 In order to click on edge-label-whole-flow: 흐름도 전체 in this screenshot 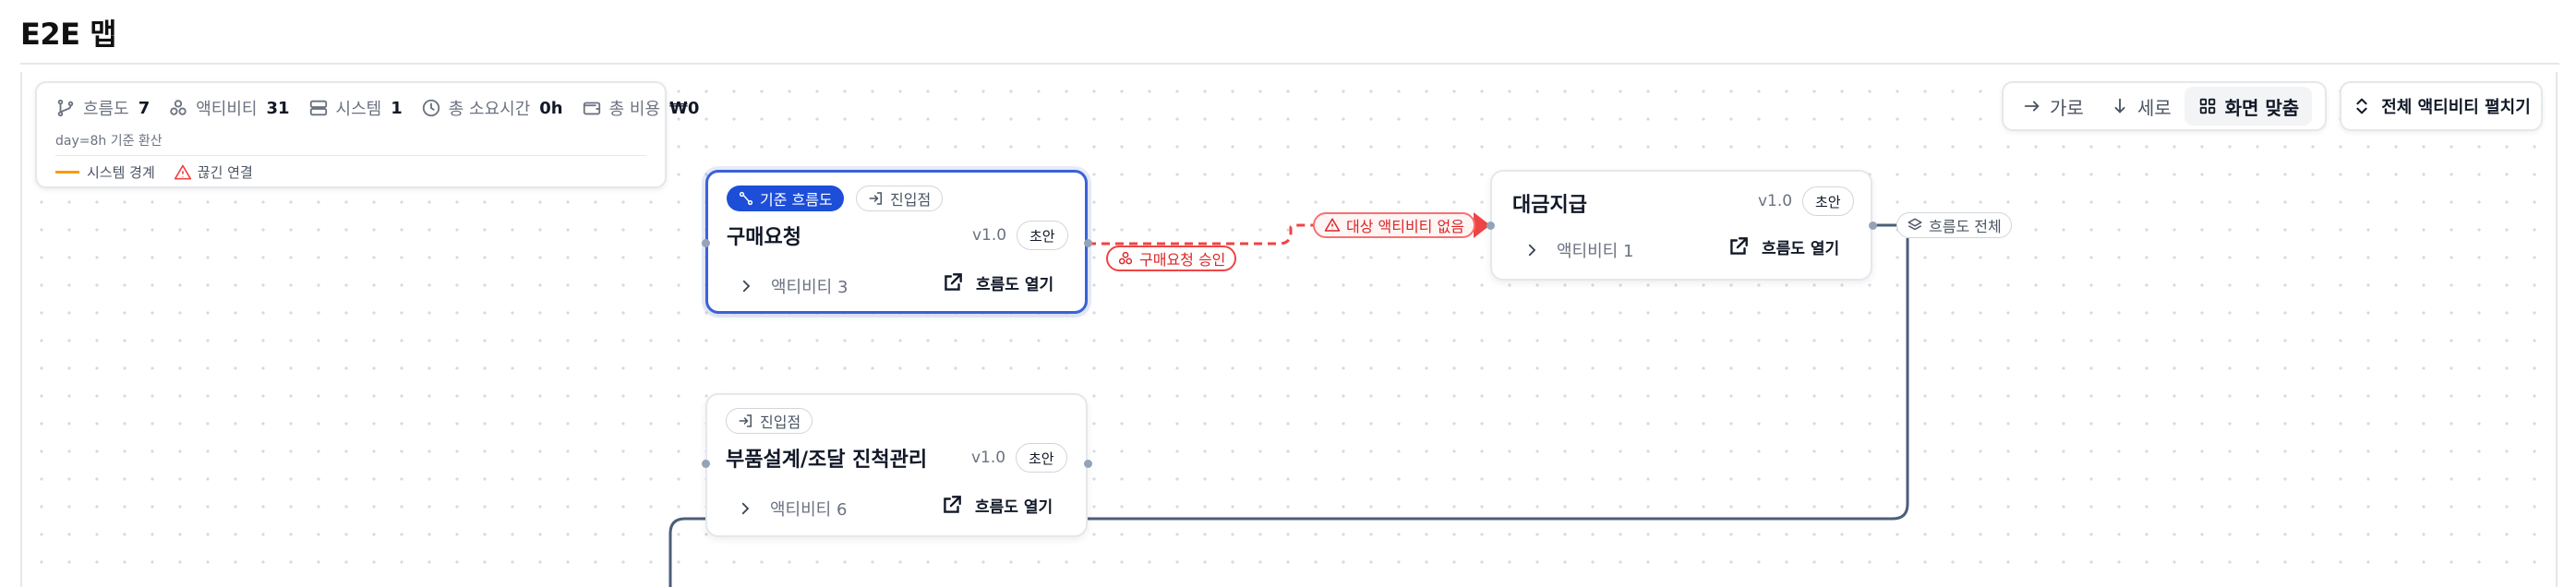, I will do `click(1954, 225)`.